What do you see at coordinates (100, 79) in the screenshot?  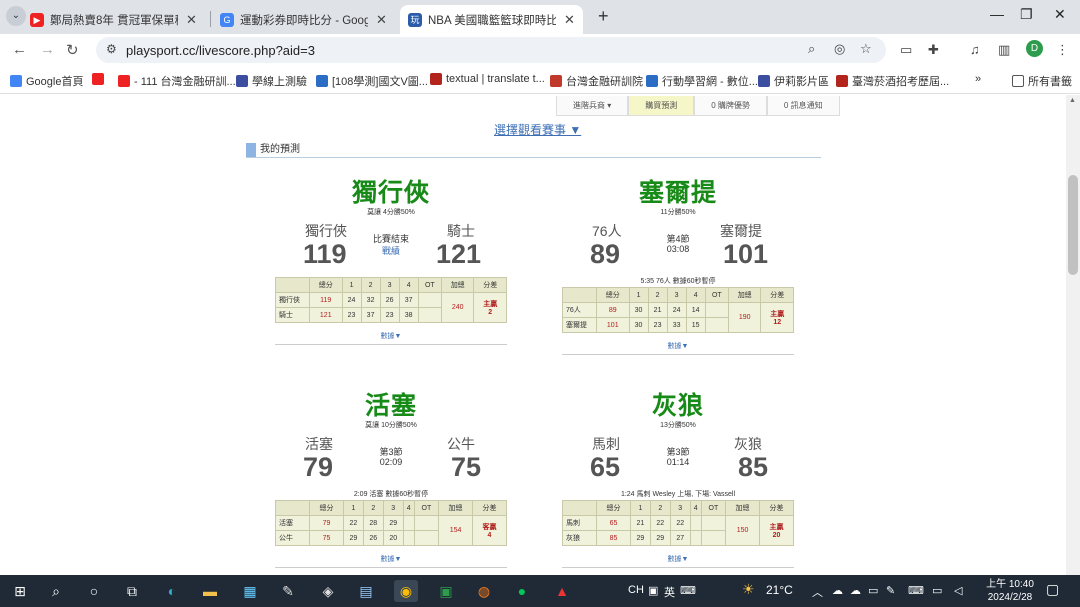 I see `bookmark-item` at bounding box center [100, 79].